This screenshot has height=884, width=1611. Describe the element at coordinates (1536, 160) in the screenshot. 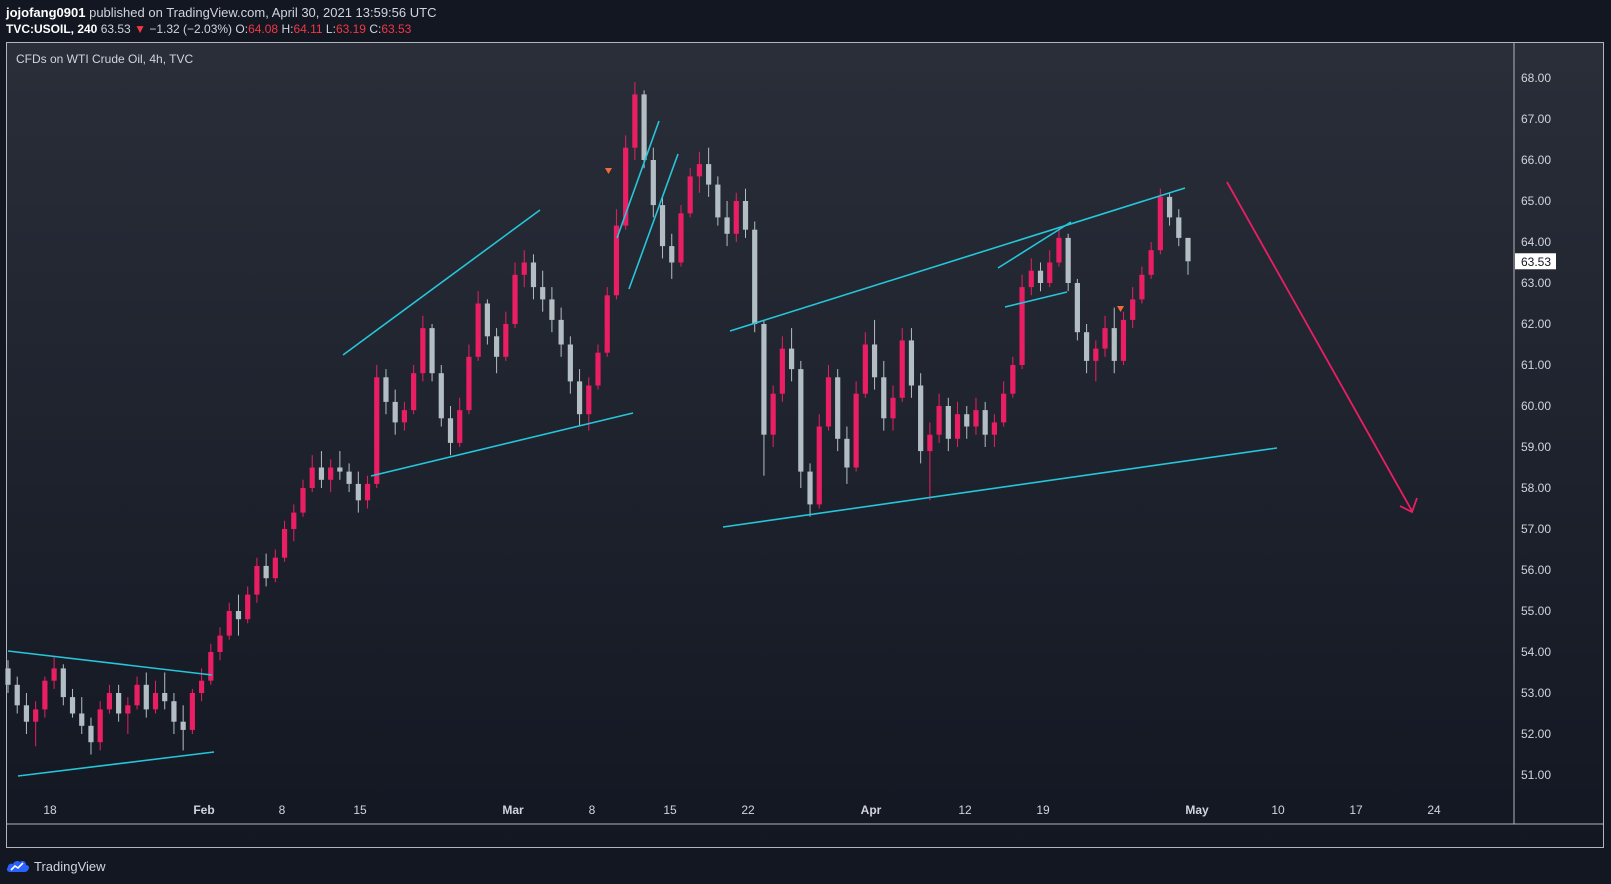

I see `y-tick-label: 66.00` at that location.